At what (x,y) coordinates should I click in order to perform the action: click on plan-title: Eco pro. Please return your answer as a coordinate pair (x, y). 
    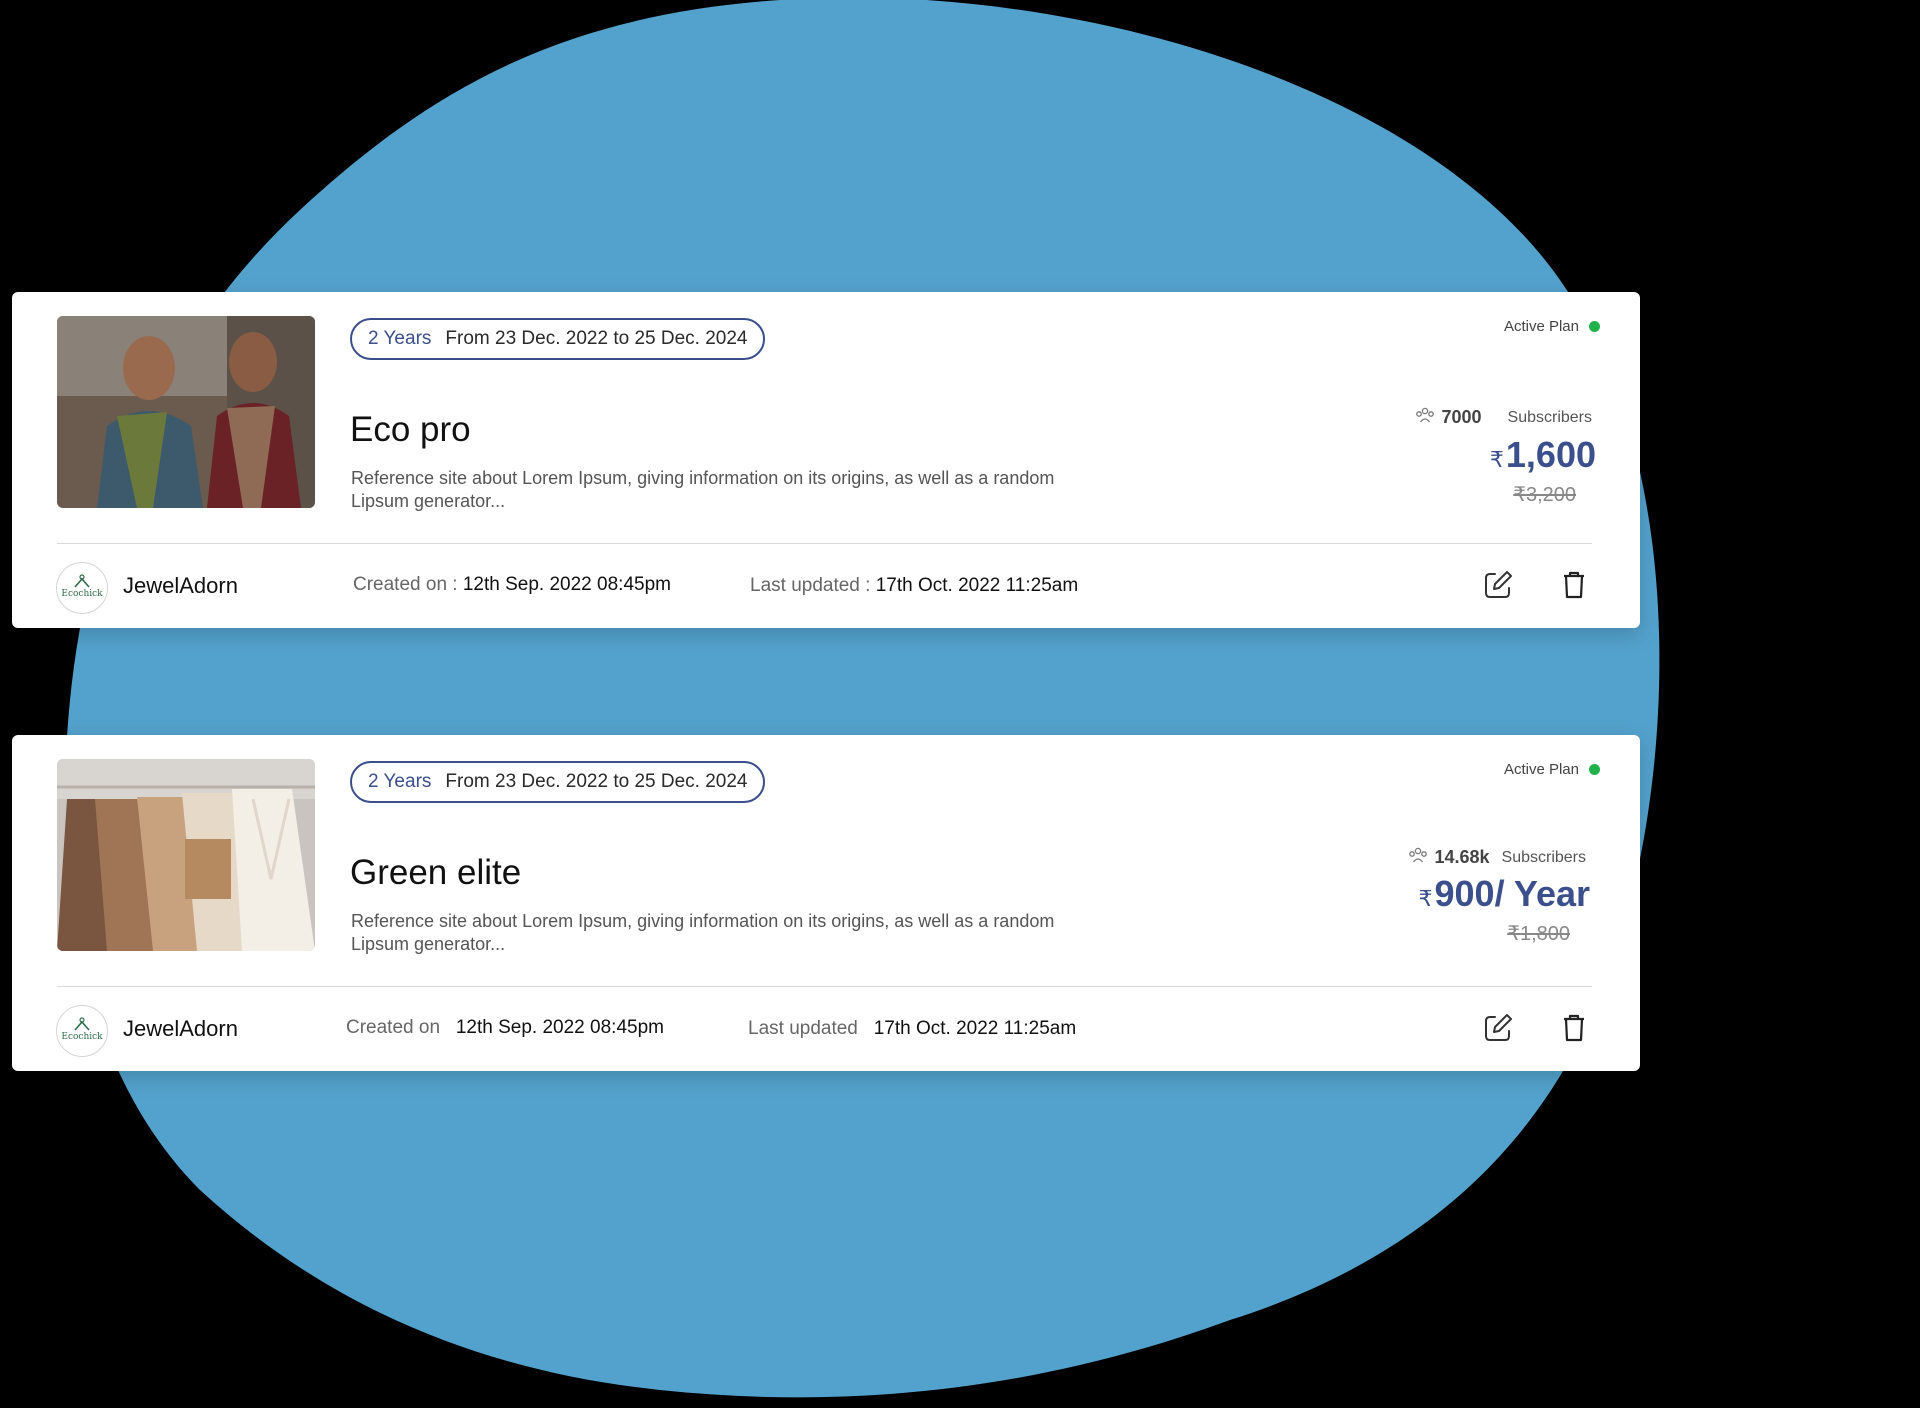
    Looking at the image, I should click on (410, 429).